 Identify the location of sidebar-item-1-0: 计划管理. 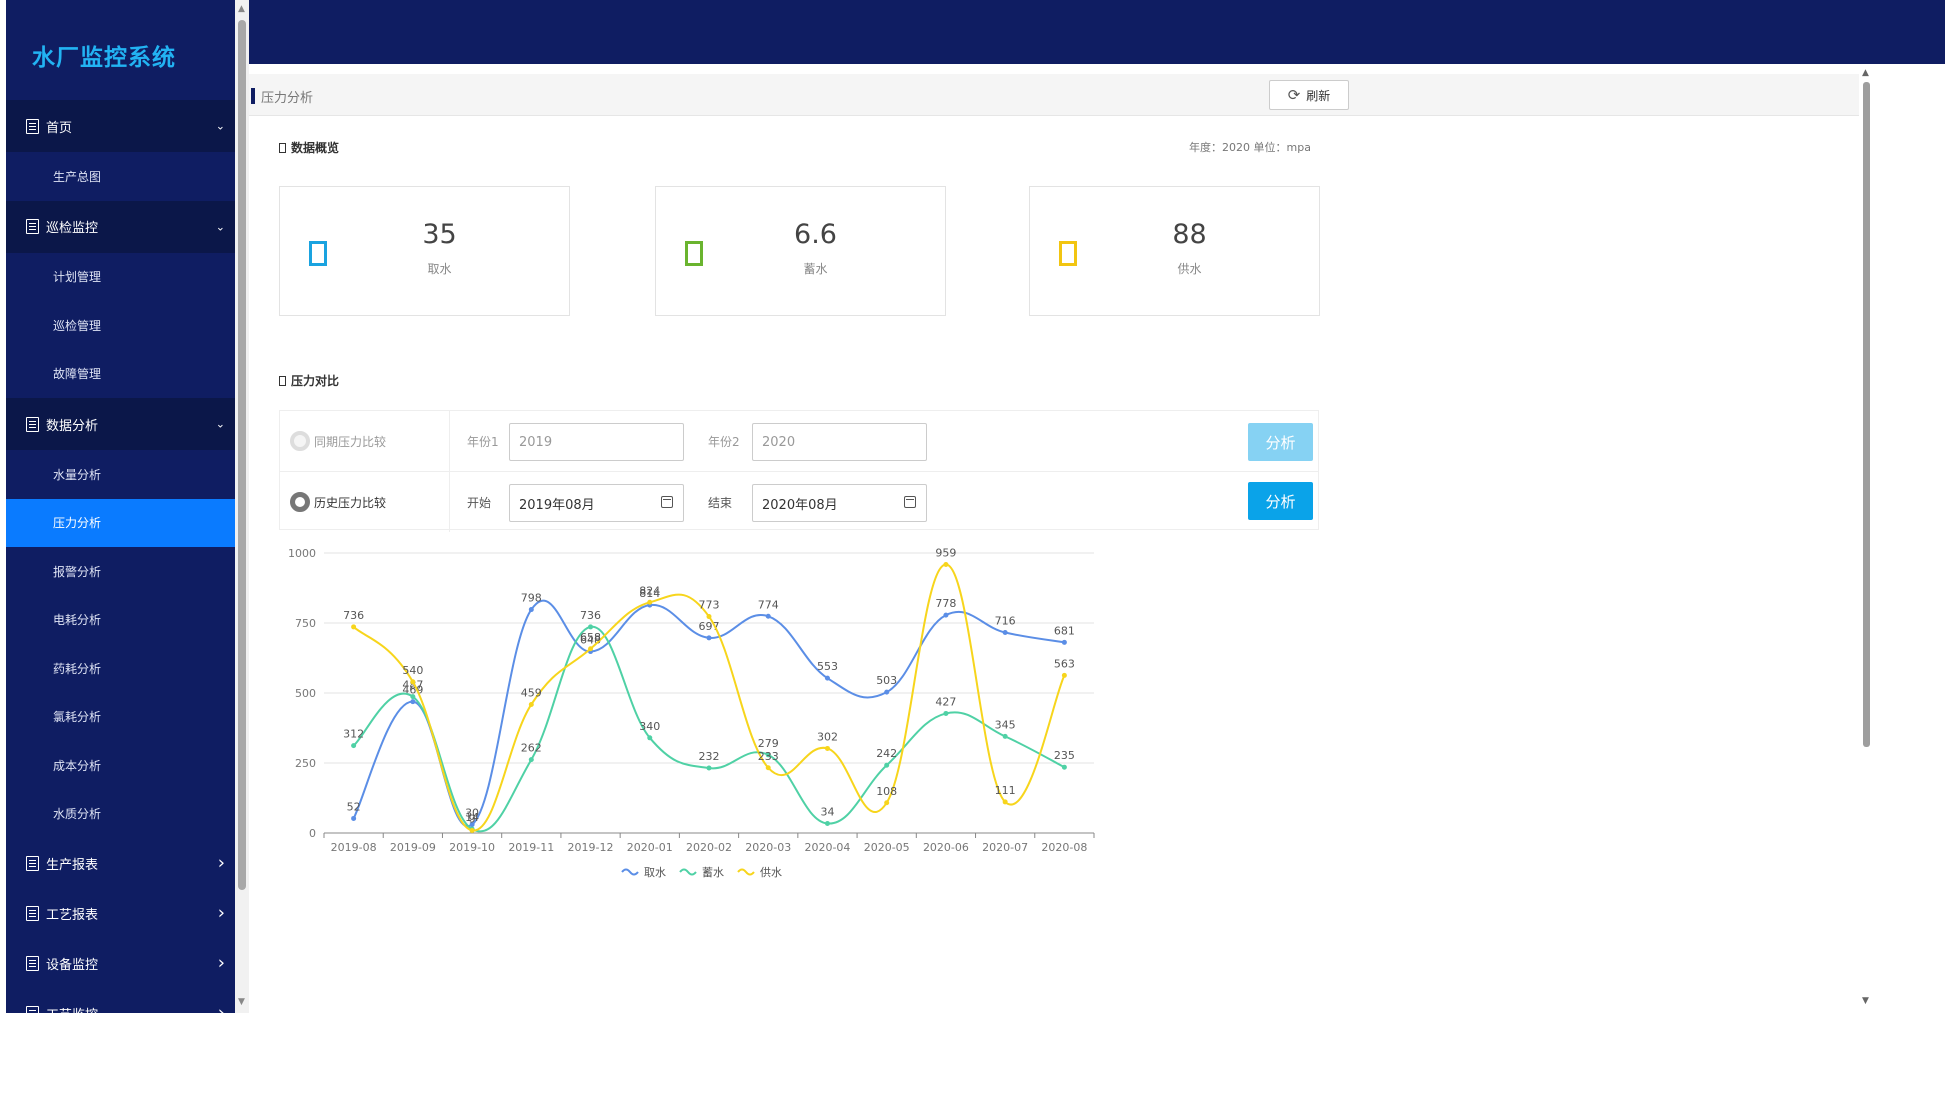
(120, 277).